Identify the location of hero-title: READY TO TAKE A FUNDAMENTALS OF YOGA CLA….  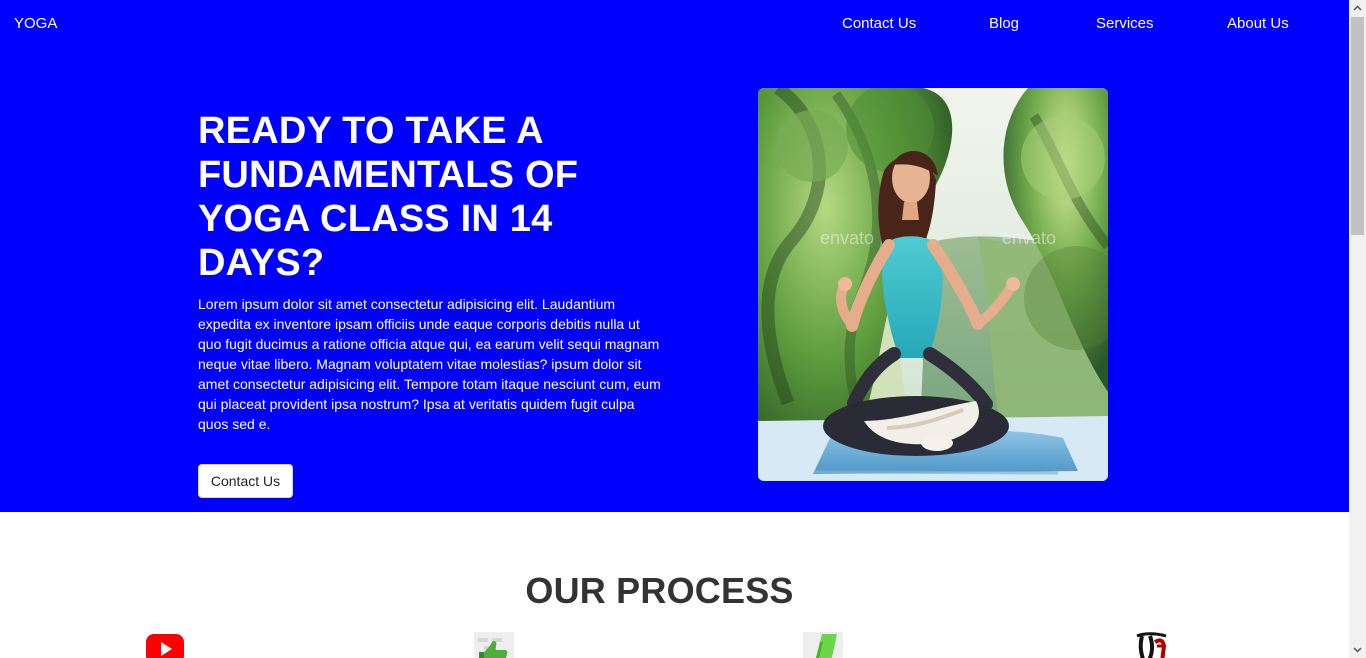
(388, 197).